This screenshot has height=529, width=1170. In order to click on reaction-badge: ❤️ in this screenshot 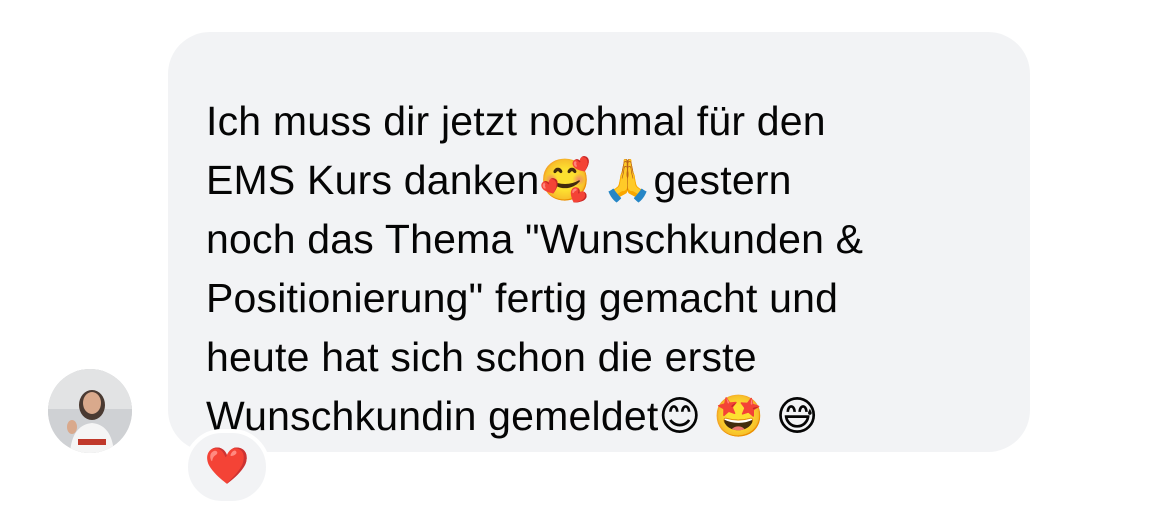, I will do `click(227, 467)`.